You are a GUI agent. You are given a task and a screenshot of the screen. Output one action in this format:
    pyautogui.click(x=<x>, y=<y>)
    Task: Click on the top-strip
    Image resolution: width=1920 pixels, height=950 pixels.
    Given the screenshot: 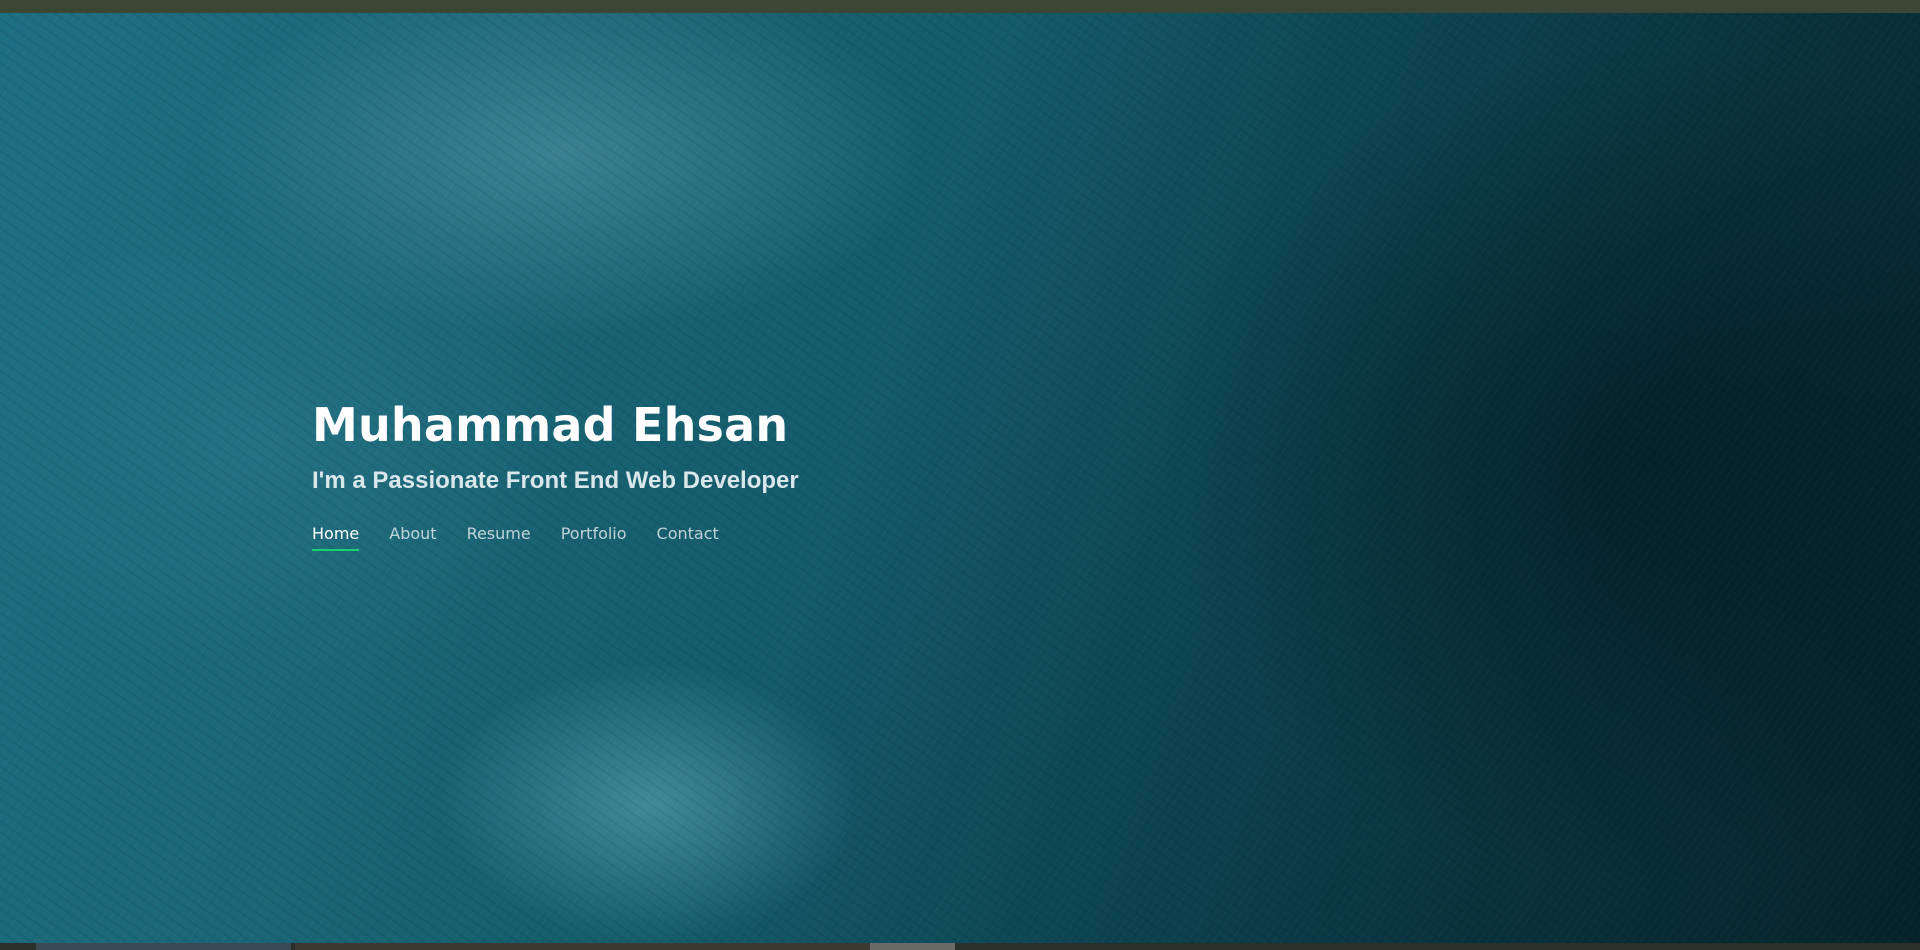 What is the action you would take?
    pyautogui.click(x=960, y=6)
    